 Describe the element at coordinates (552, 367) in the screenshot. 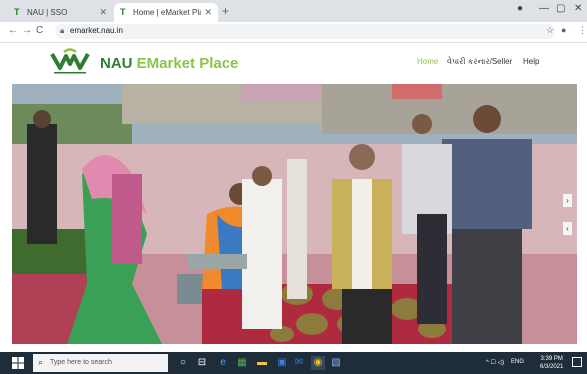

I see `clock-date: 6/3/2021` at that location.